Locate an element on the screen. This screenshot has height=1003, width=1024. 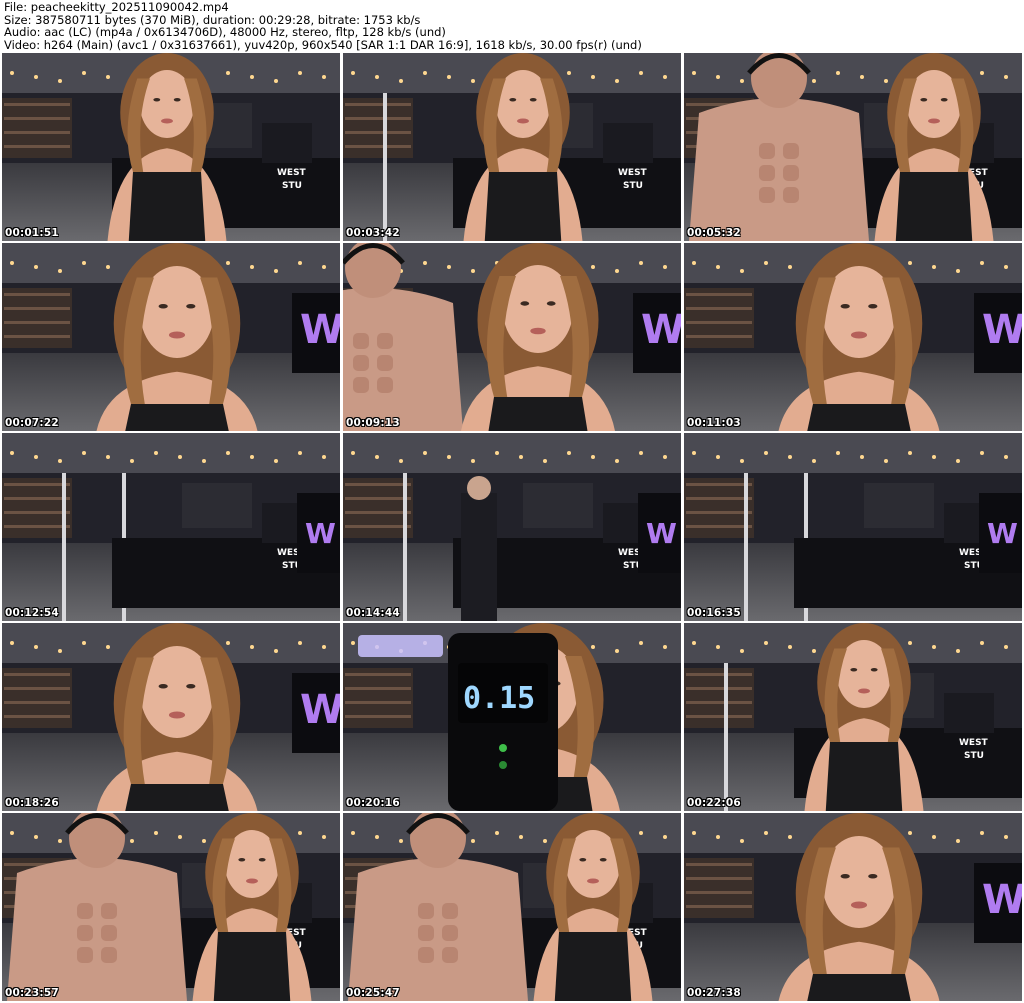
passerby-head is located at coordinates (479, 488).